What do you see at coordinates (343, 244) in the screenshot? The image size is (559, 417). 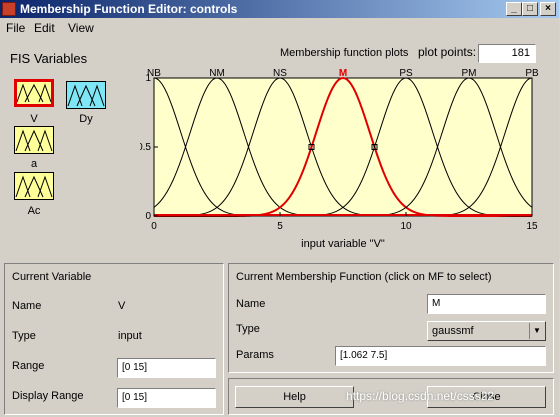 I see `x-axis-label: input variable "V"` at bounding box center [343, 244].